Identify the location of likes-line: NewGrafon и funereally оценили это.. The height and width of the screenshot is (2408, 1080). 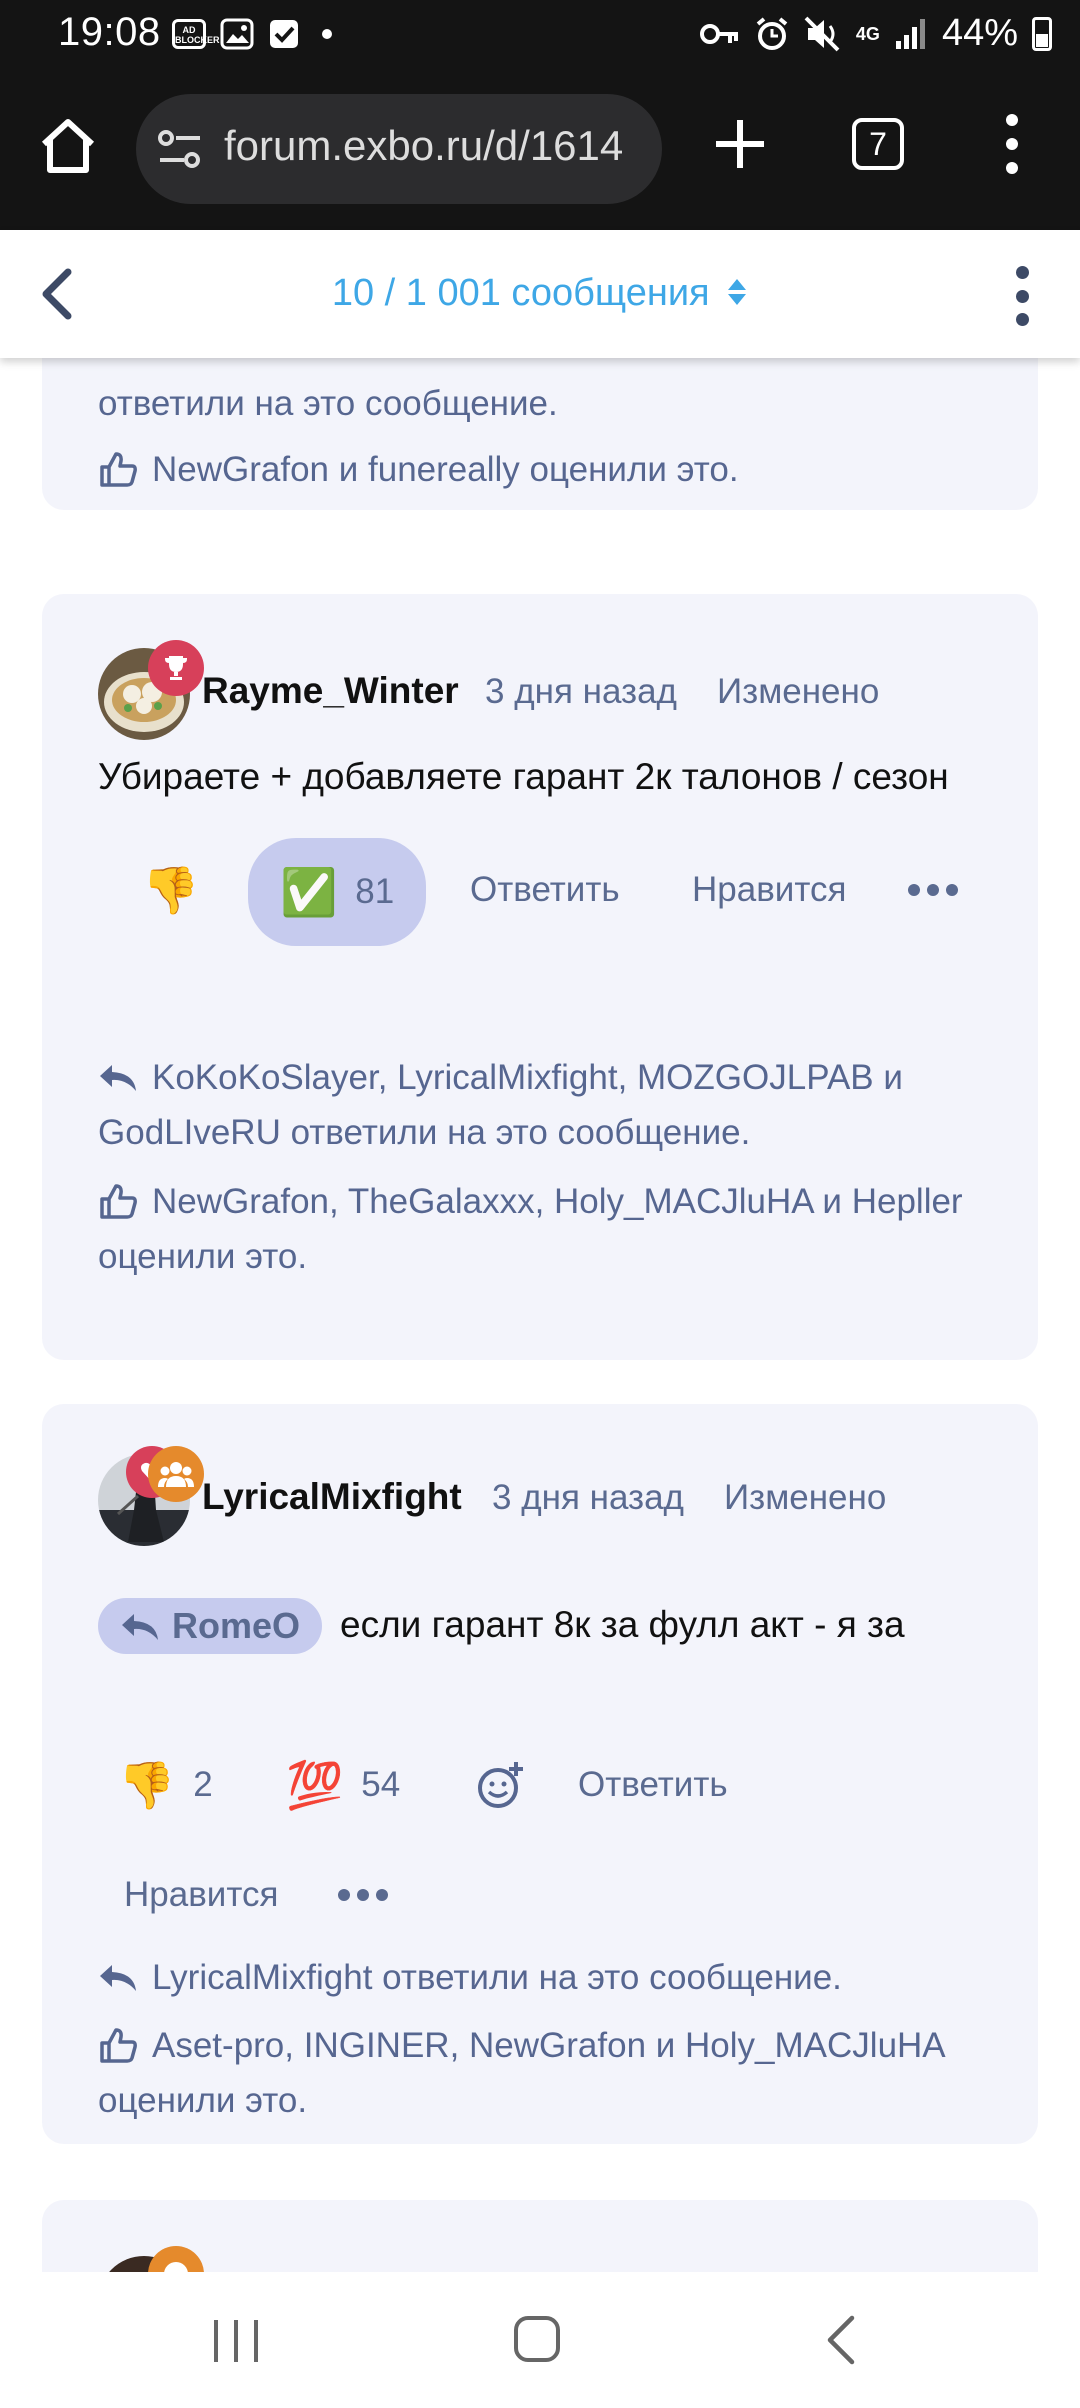
(548, 469).